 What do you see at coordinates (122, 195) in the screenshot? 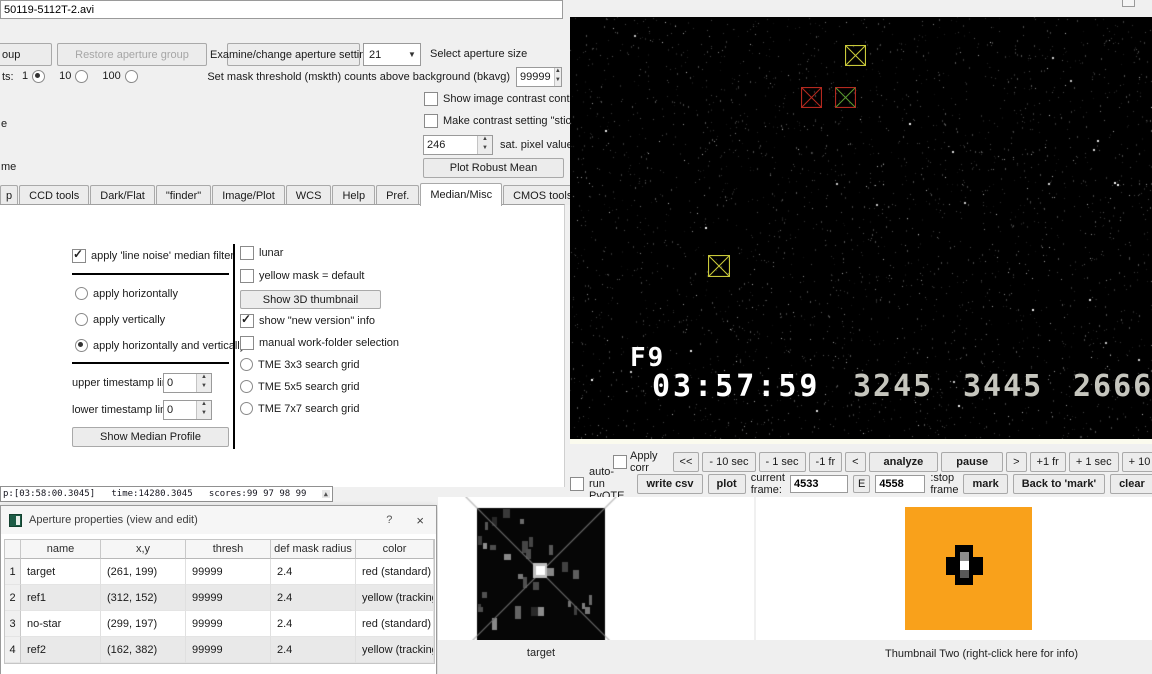
I see `tab-dark-flat: Dark/Flat` at bounding box center [122, 195].